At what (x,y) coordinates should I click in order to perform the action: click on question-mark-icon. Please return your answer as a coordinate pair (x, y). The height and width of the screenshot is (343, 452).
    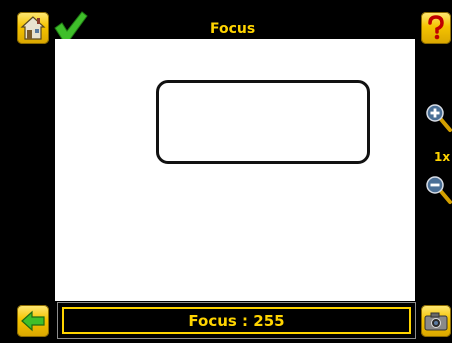
    Looking at the image, I should click on (436, 27).